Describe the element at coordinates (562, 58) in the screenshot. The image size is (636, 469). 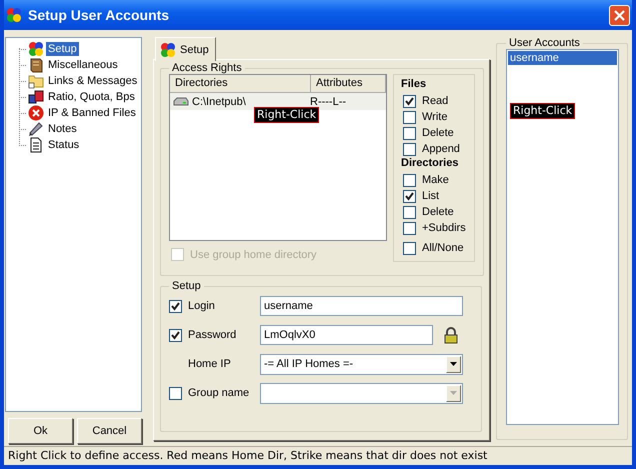
I see `user-item: username` at that location.